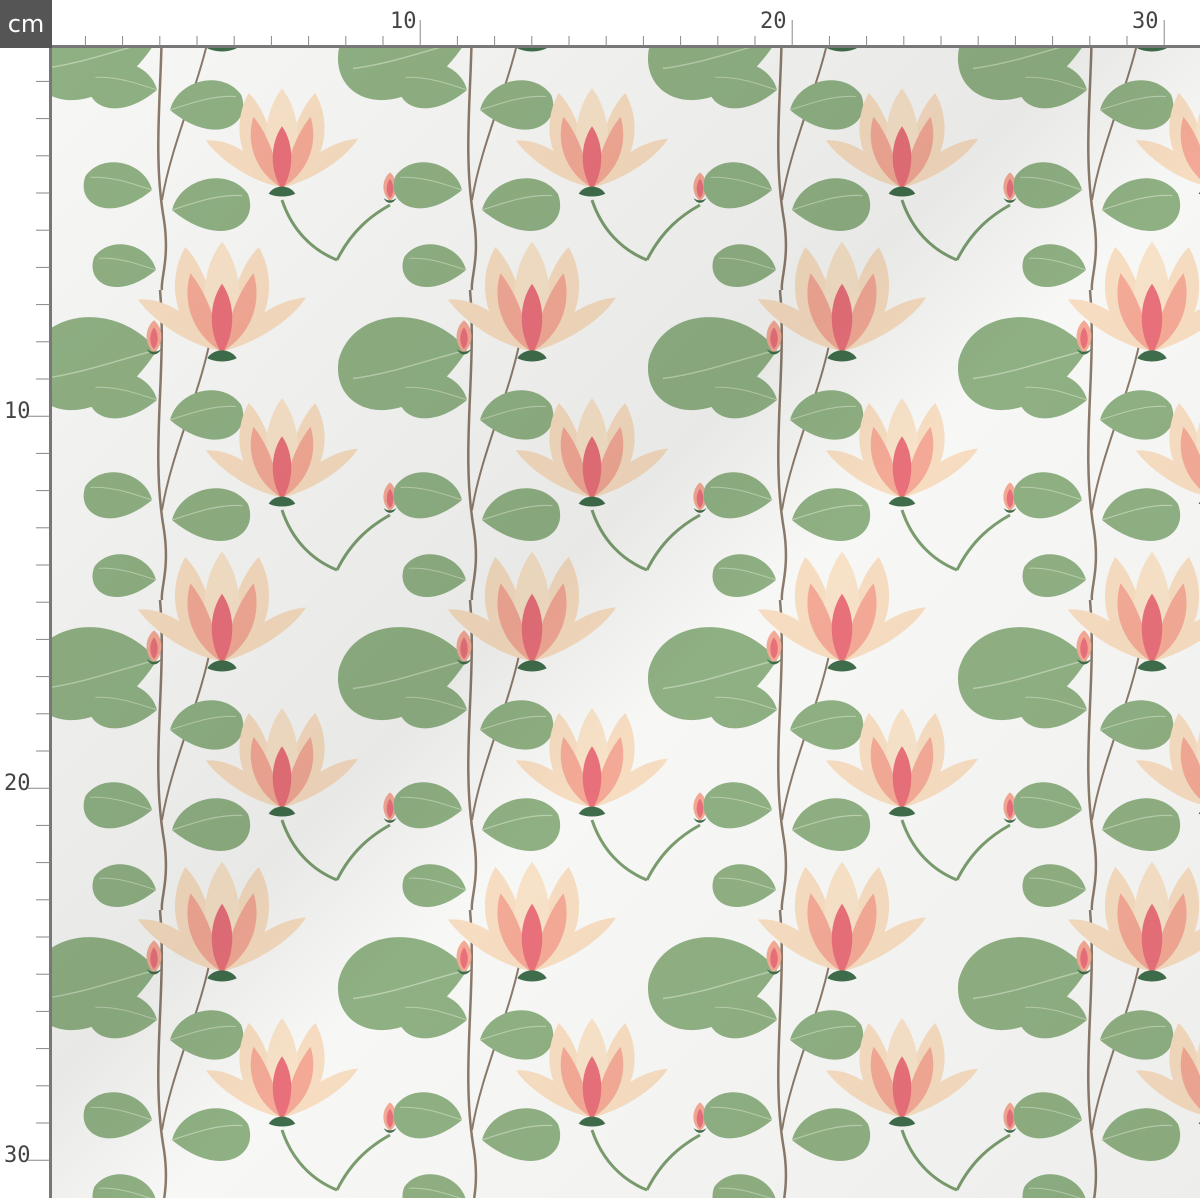  Describe the element at coordinates (26, 623) in the screenshot. I see `ruler-left: 10 20 30` at that location.